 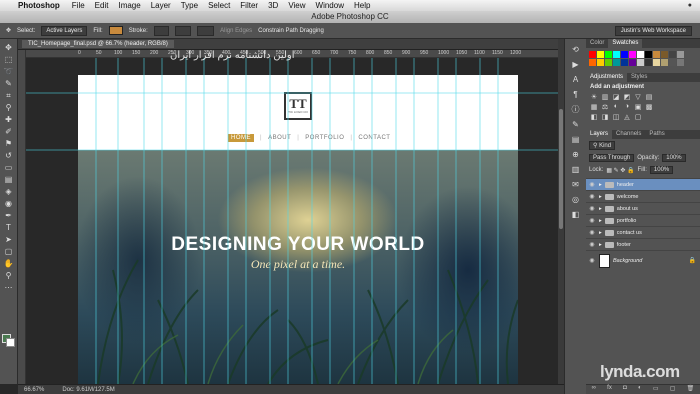 What do you see at coordinates (102, 5) in the screenshot?
I see `menu-edit: Edit` at bounding box center [102, 5].